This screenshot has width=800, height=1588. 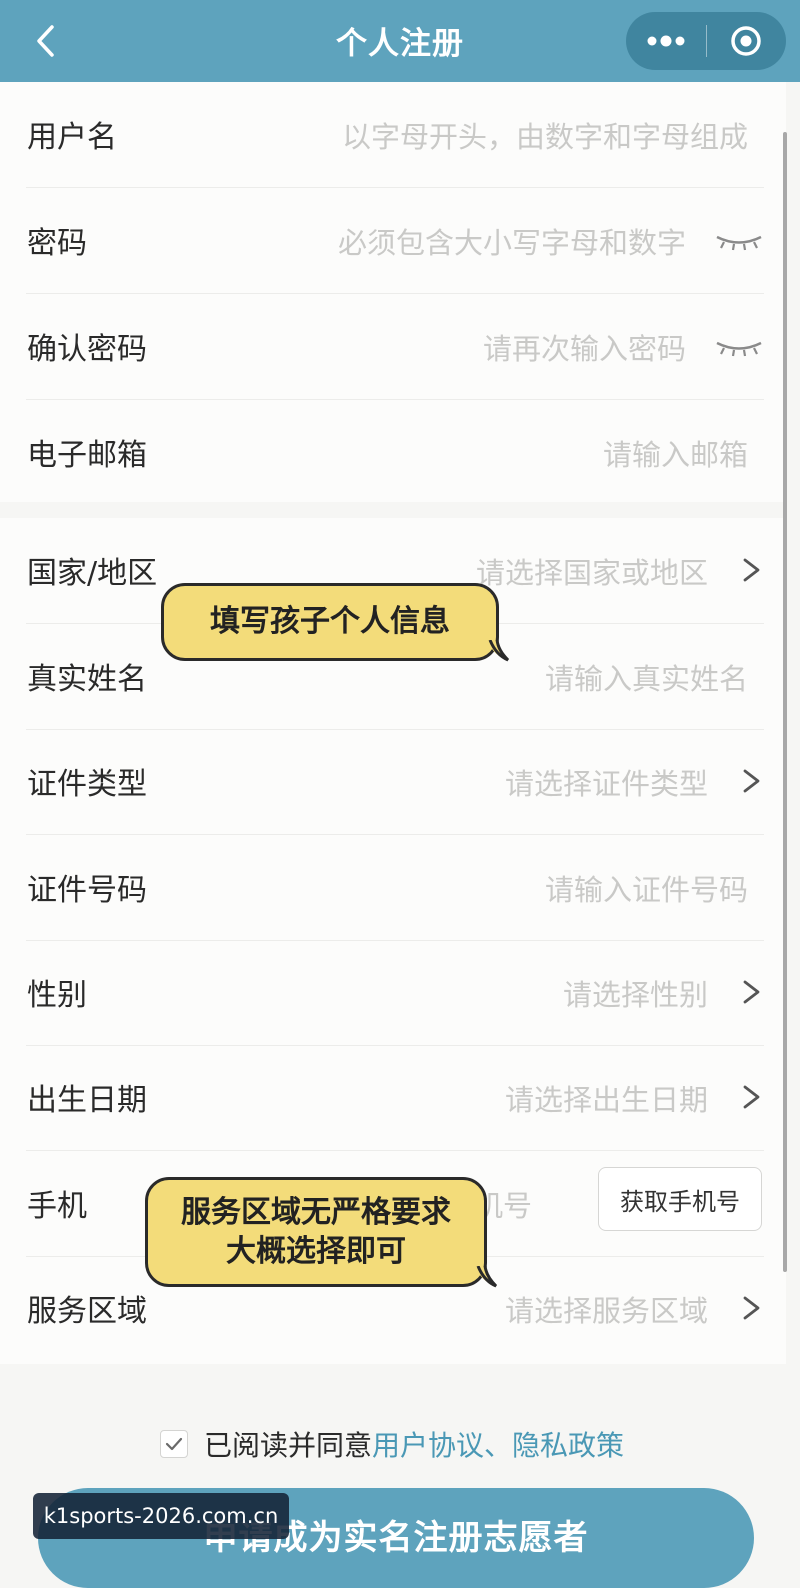 I want to click on target-circle-icon, so click(x=746, y=41).